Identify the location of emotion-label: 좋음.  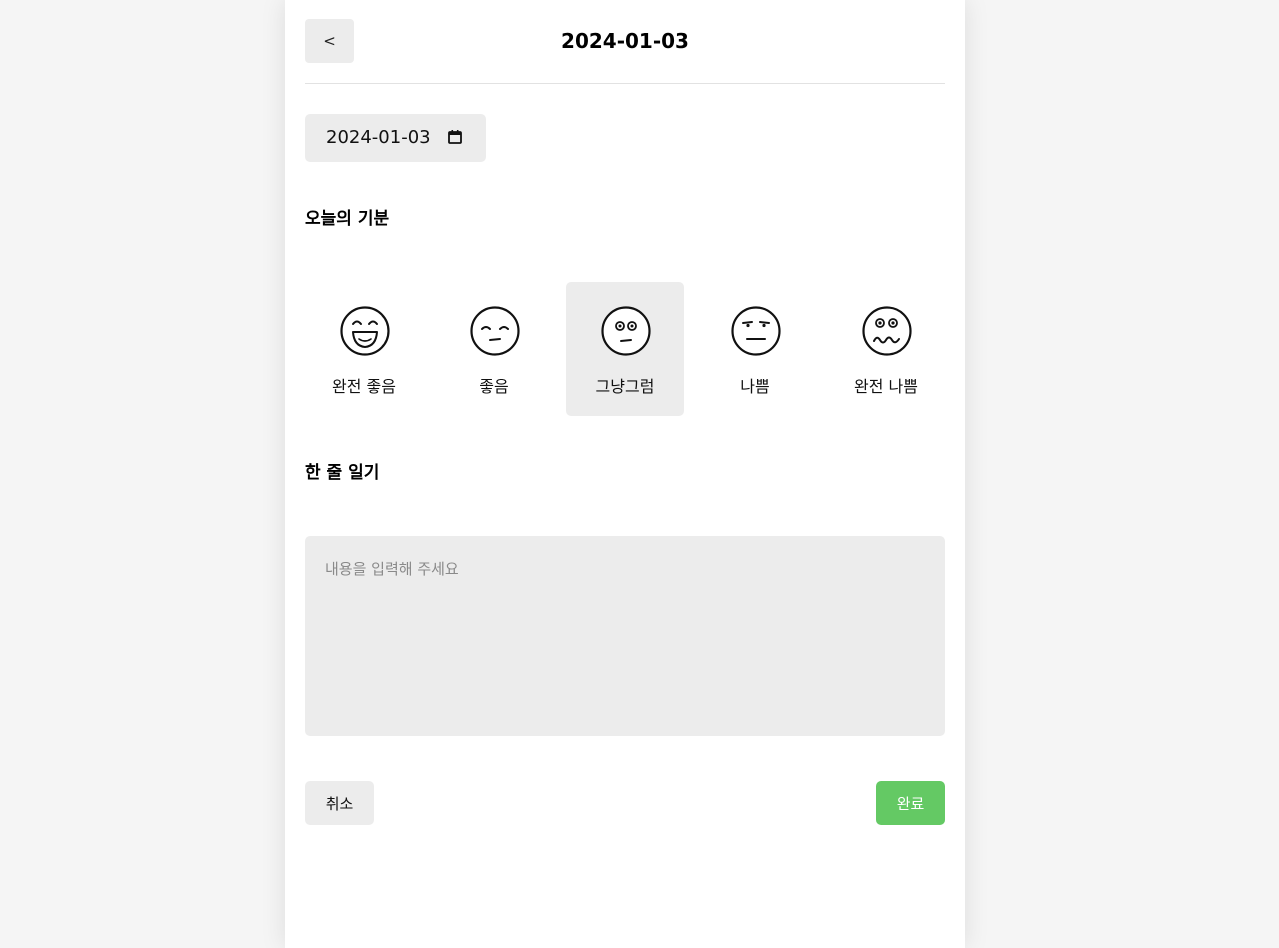
(494, 386).